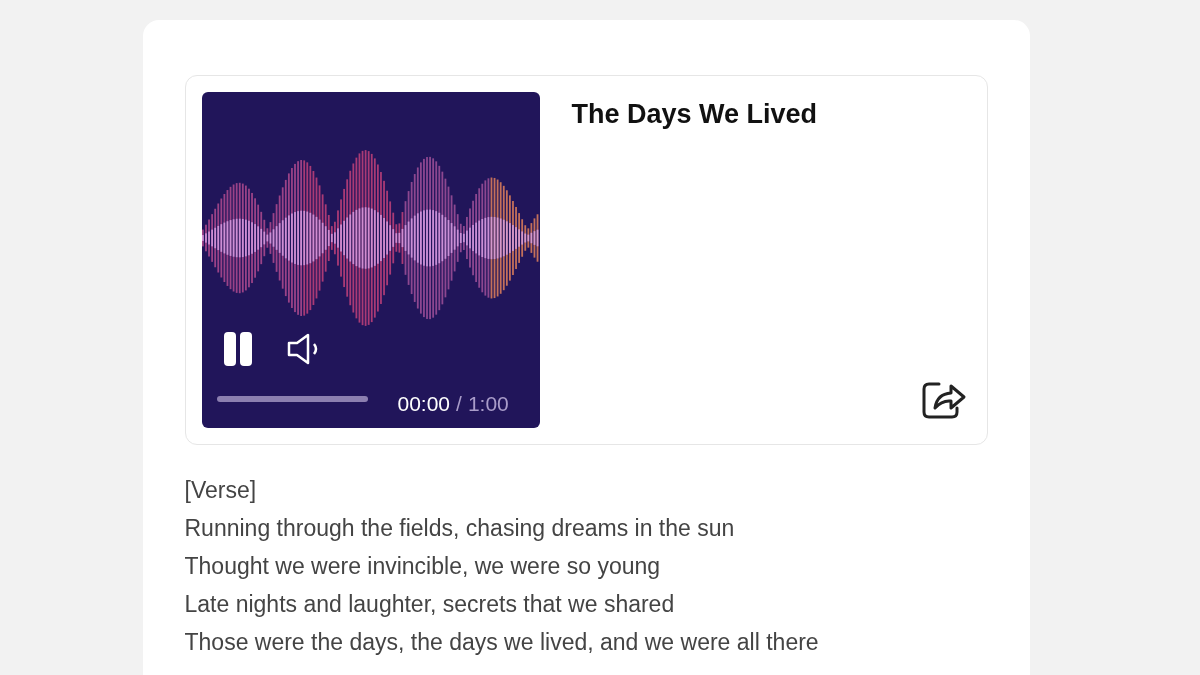  What do you see at coordinates (501, 642) in the screenshot?
I see `lyric-line: Those were the days, the days we lived, and we were all there` at bounding box center [501, 642].